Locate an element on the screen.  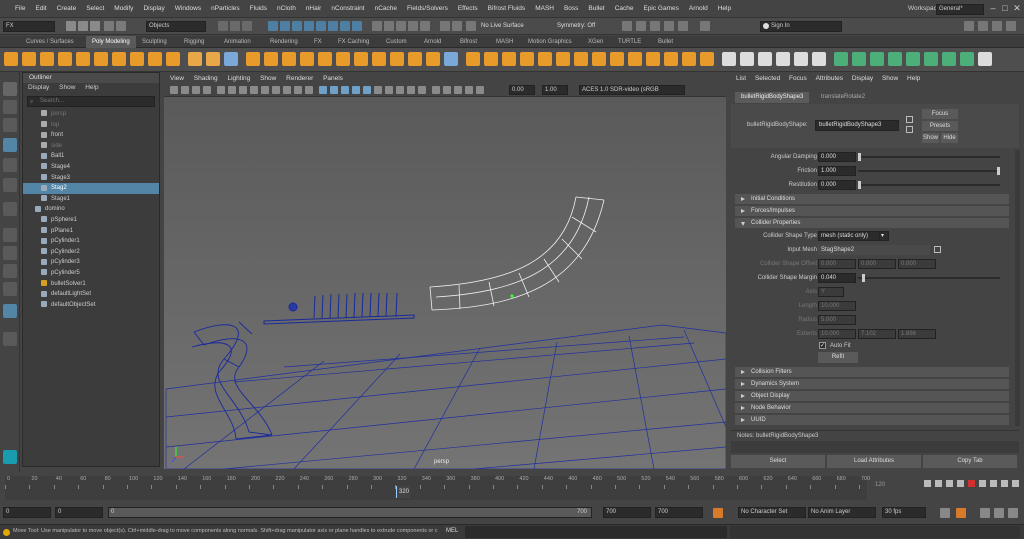
outliner-item: pCylinder1 is located at coordinates (91, 241).